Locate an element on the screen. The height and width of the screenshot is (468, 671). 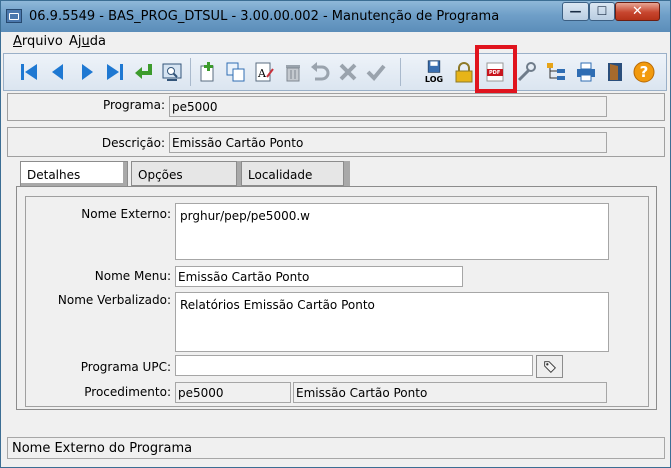
search-screen-icon is located at coordinates (172, 72).